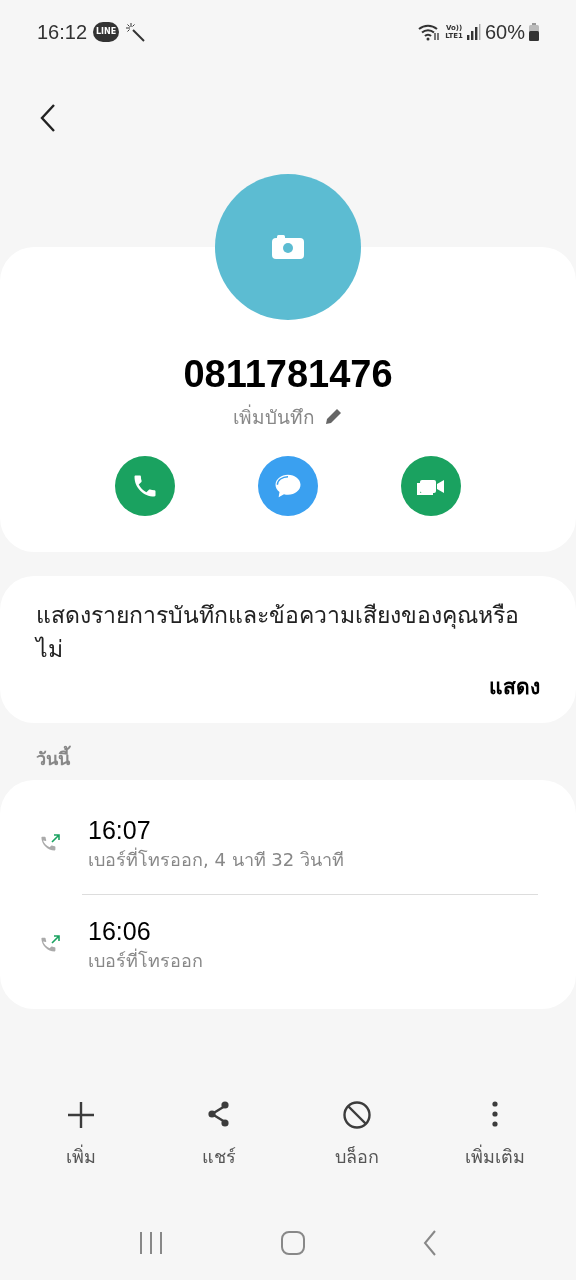 The width and height of the screenshot is (576, 1280). What do you see at coordinates (288, 247) in the screenshot?
I see `camera-icon` at bounding box center [288, 247].